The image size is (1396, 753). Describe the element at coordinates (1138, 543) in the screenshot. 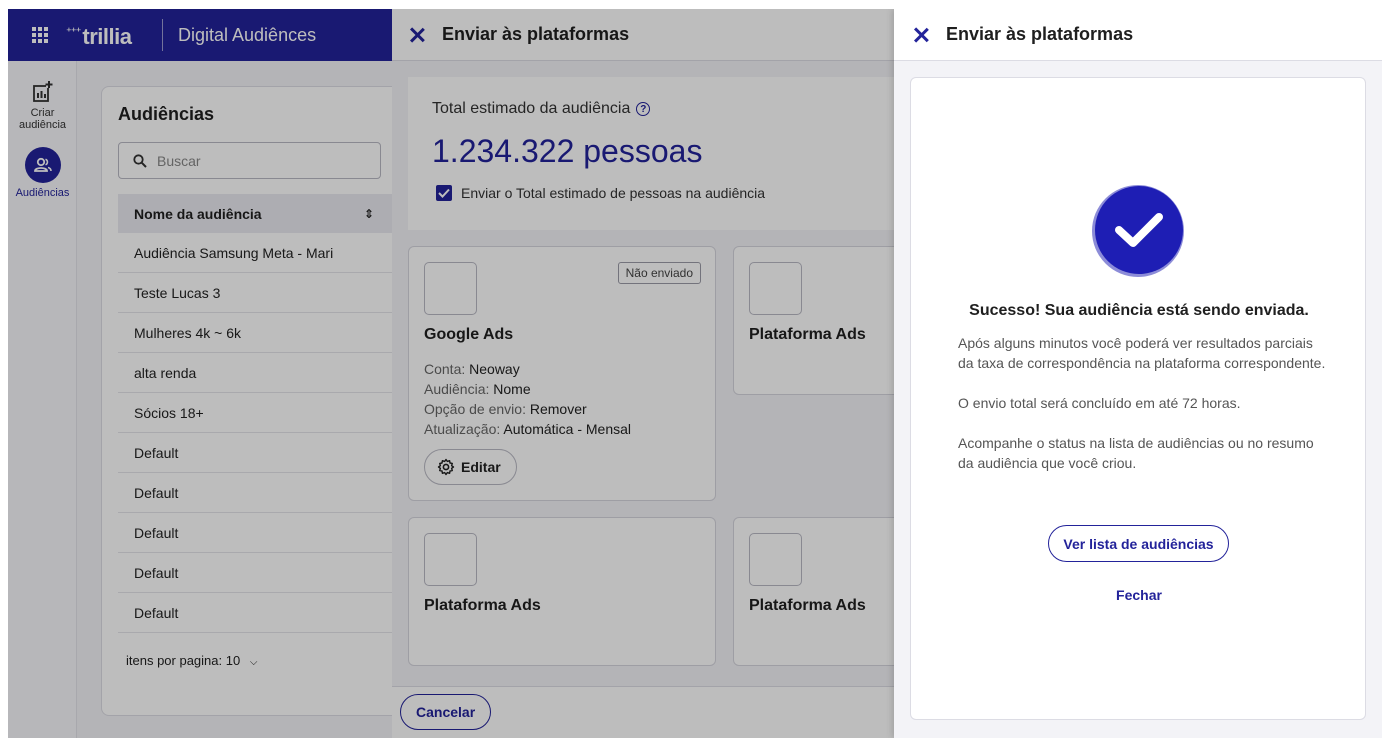

I see `view-audience-list-button: Ver lista de audiências` at that location.